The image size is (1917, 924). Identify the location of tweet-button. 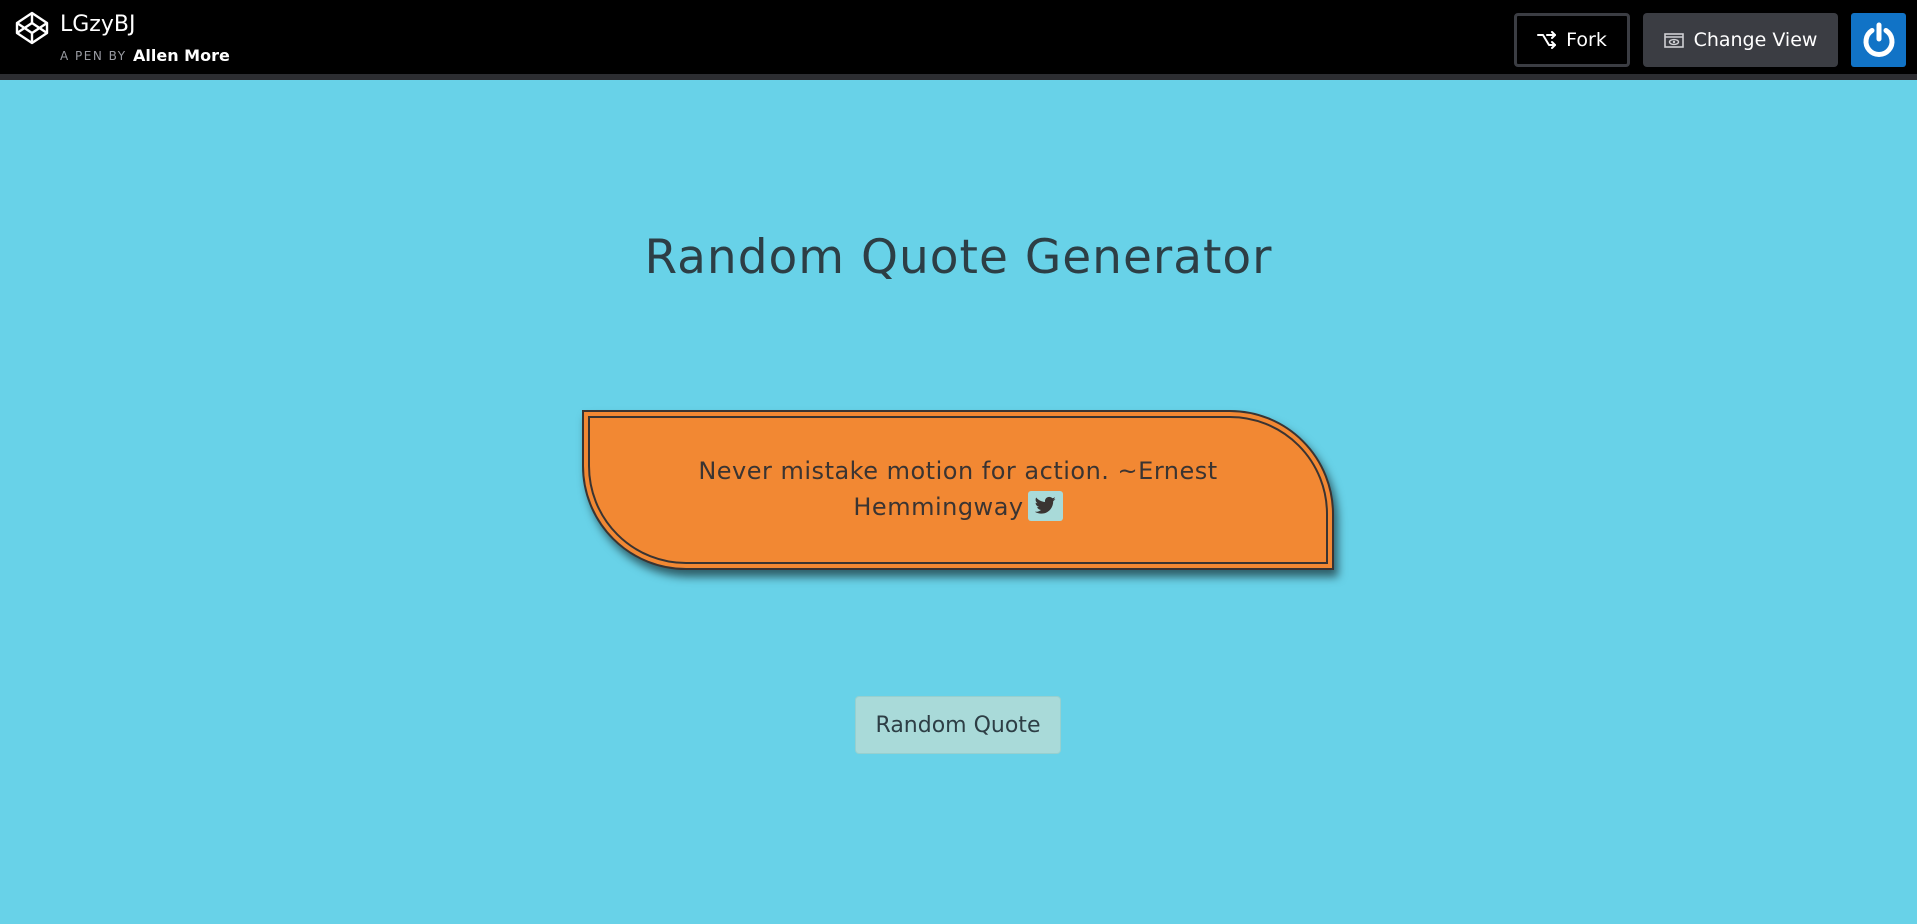
(1045, 506).